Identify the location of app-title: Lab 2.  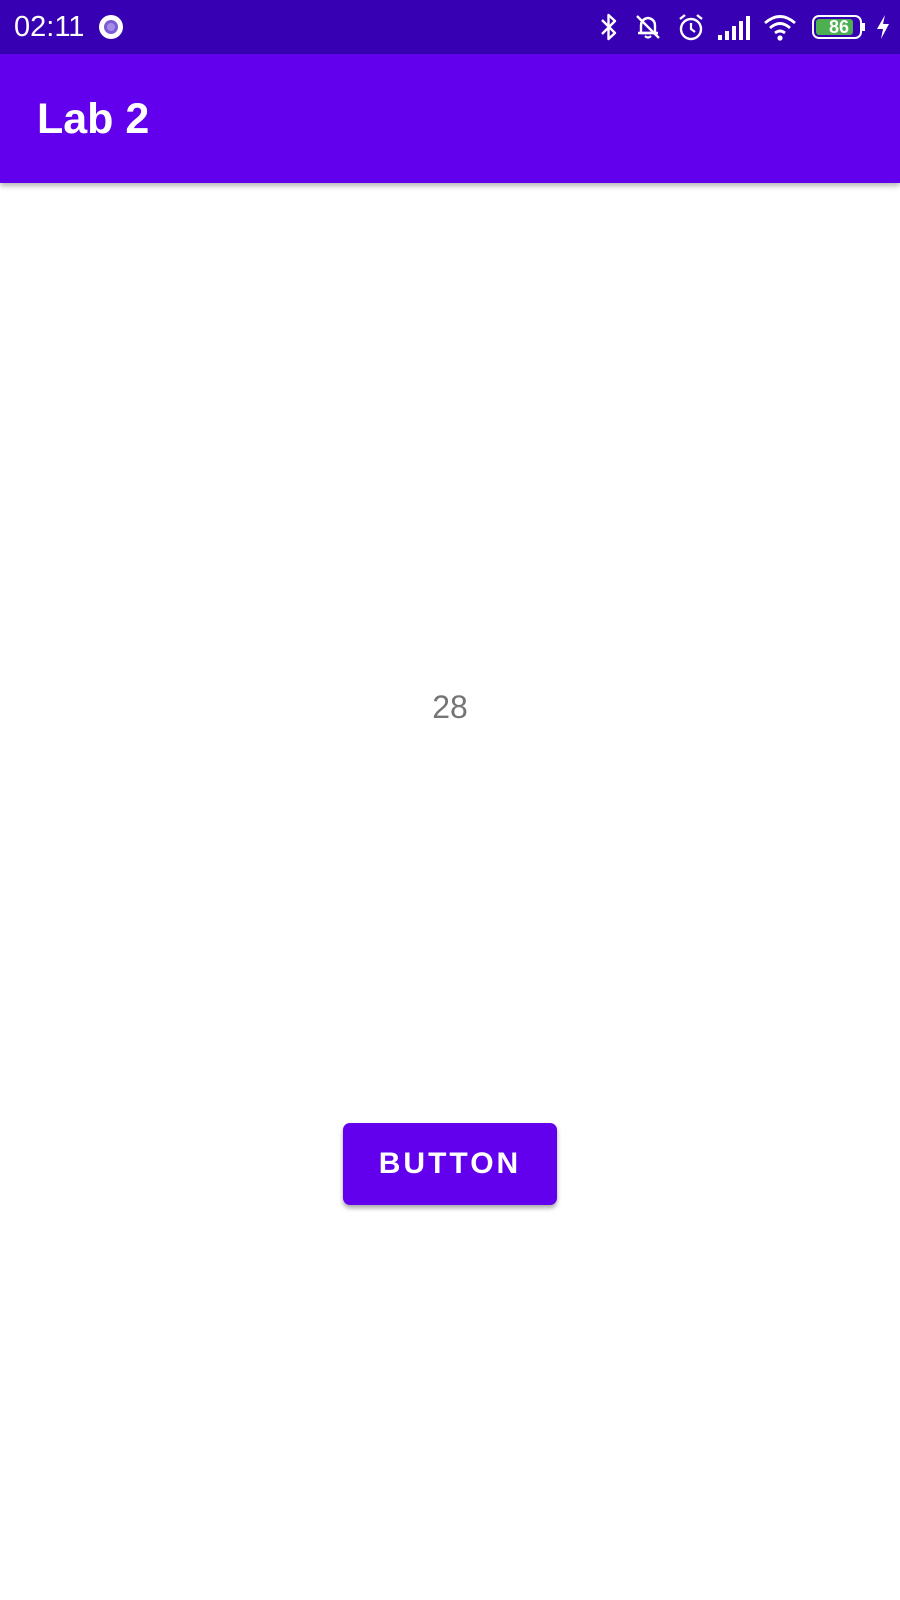
(93, 119).